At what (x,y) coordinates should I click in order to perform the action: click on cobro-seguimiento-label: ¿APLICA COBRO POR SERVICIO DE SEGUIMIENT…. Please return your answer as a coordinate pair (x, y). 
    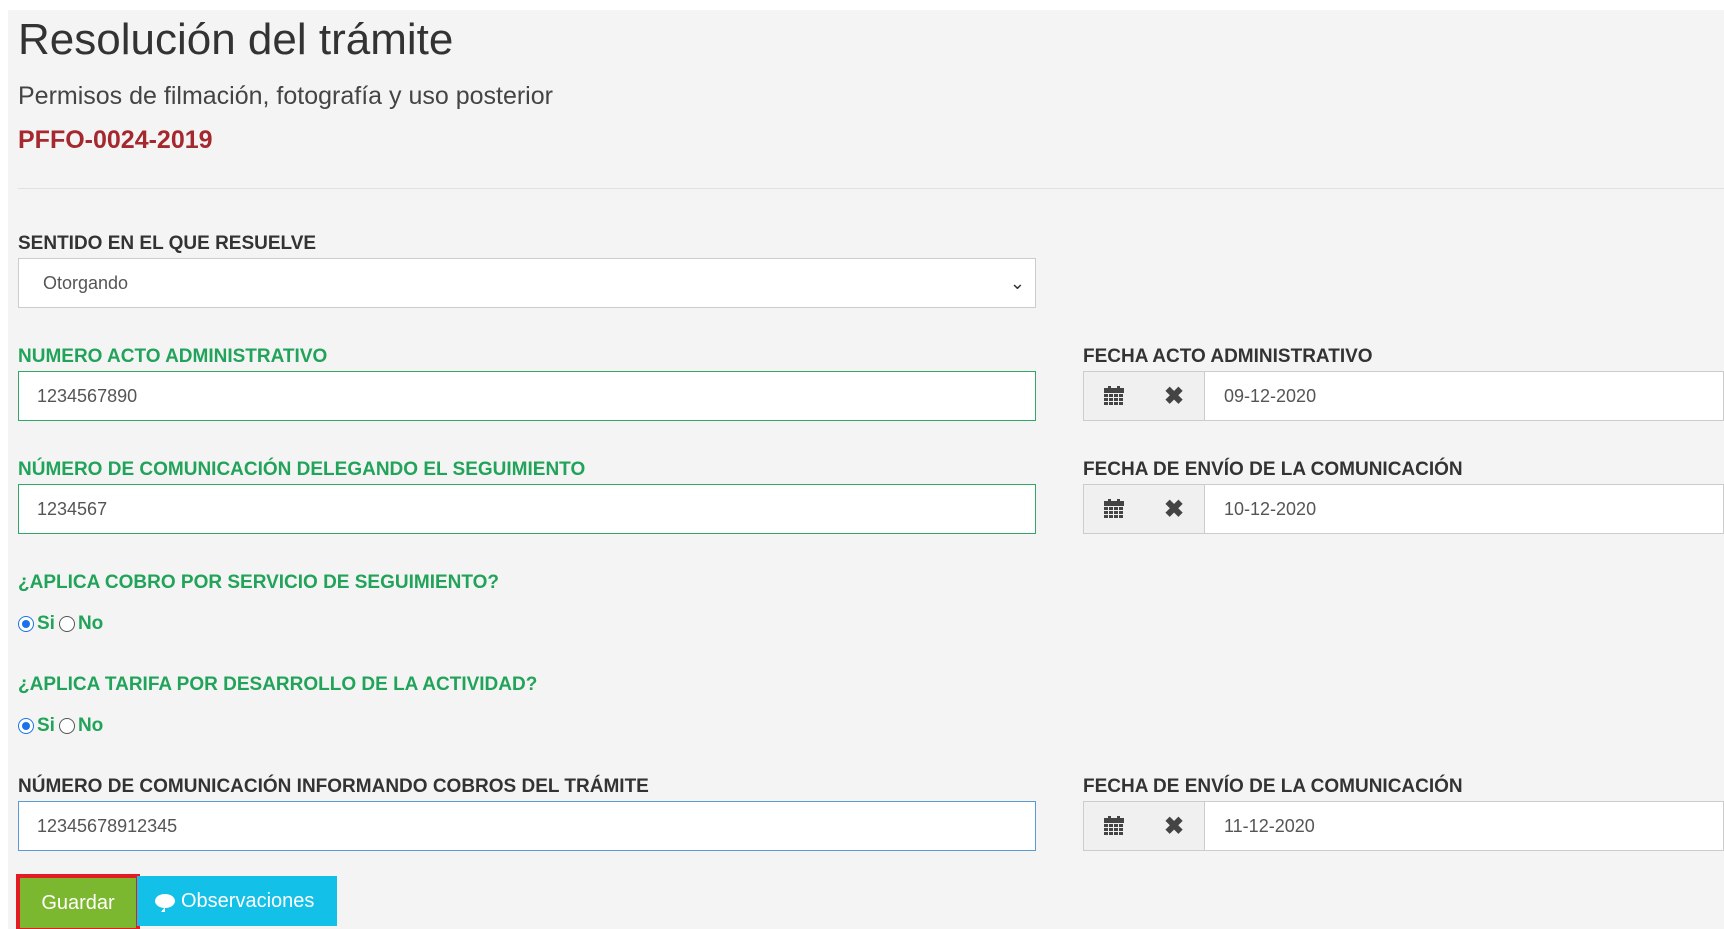
    Looking at the image, I should click on (259, 582).